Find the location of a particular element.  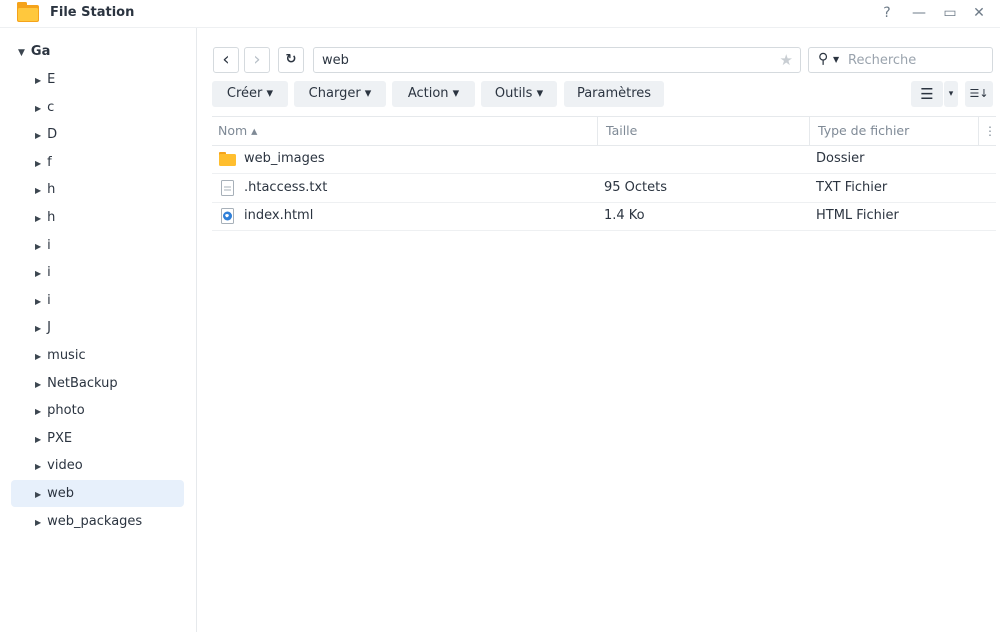

column-options-icon: ⋮ is located at coordinates (990, 131).